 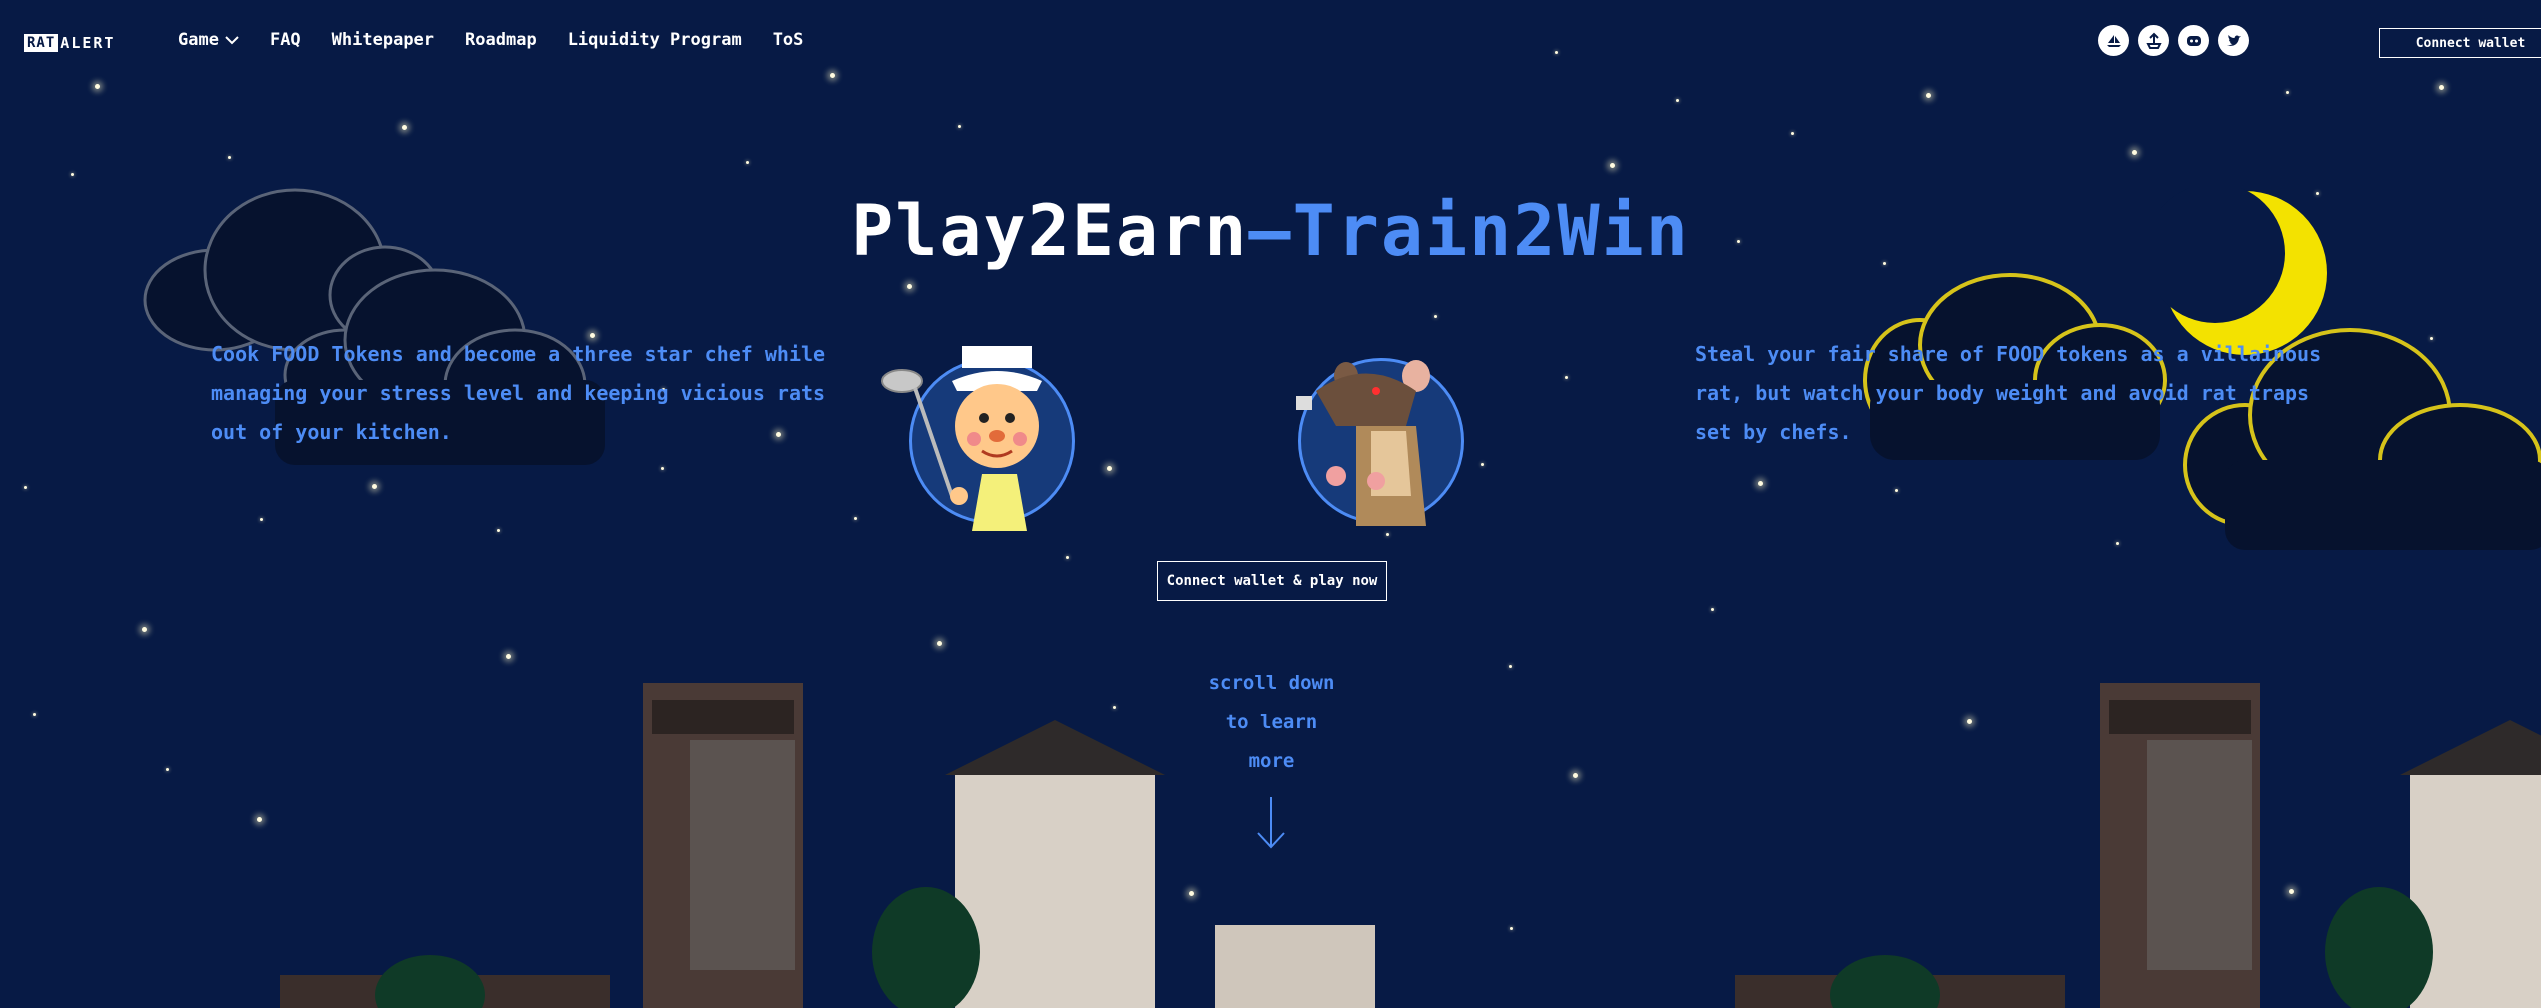 What do you see at coordinates (1363, 443) in the screenshot?
I see `rat-character-icon` at bounding box center [1363, 443].